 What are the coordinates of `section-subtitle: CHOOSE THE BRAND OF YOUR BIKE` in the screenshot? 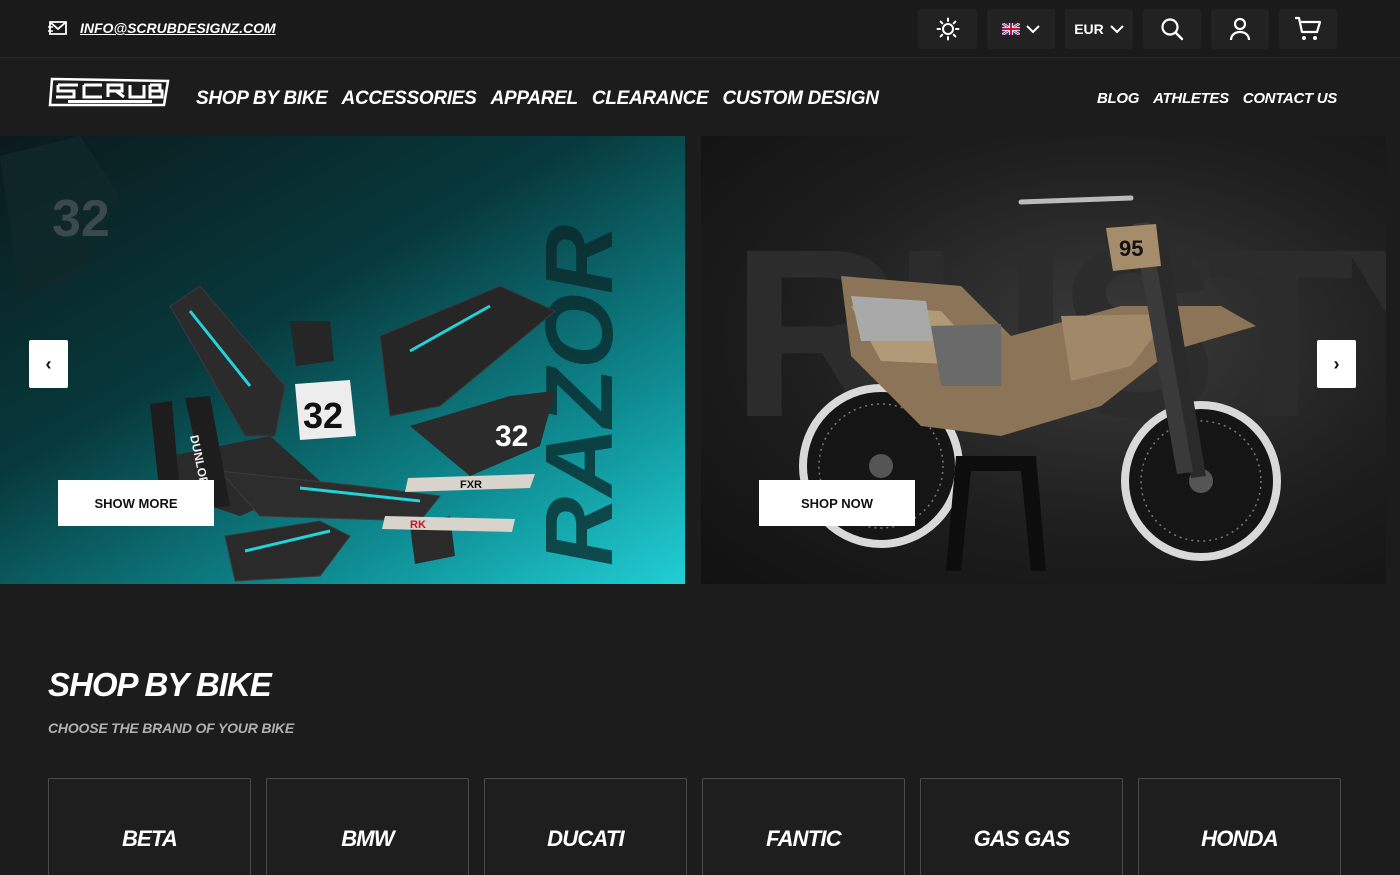 It's located at (171, 728).